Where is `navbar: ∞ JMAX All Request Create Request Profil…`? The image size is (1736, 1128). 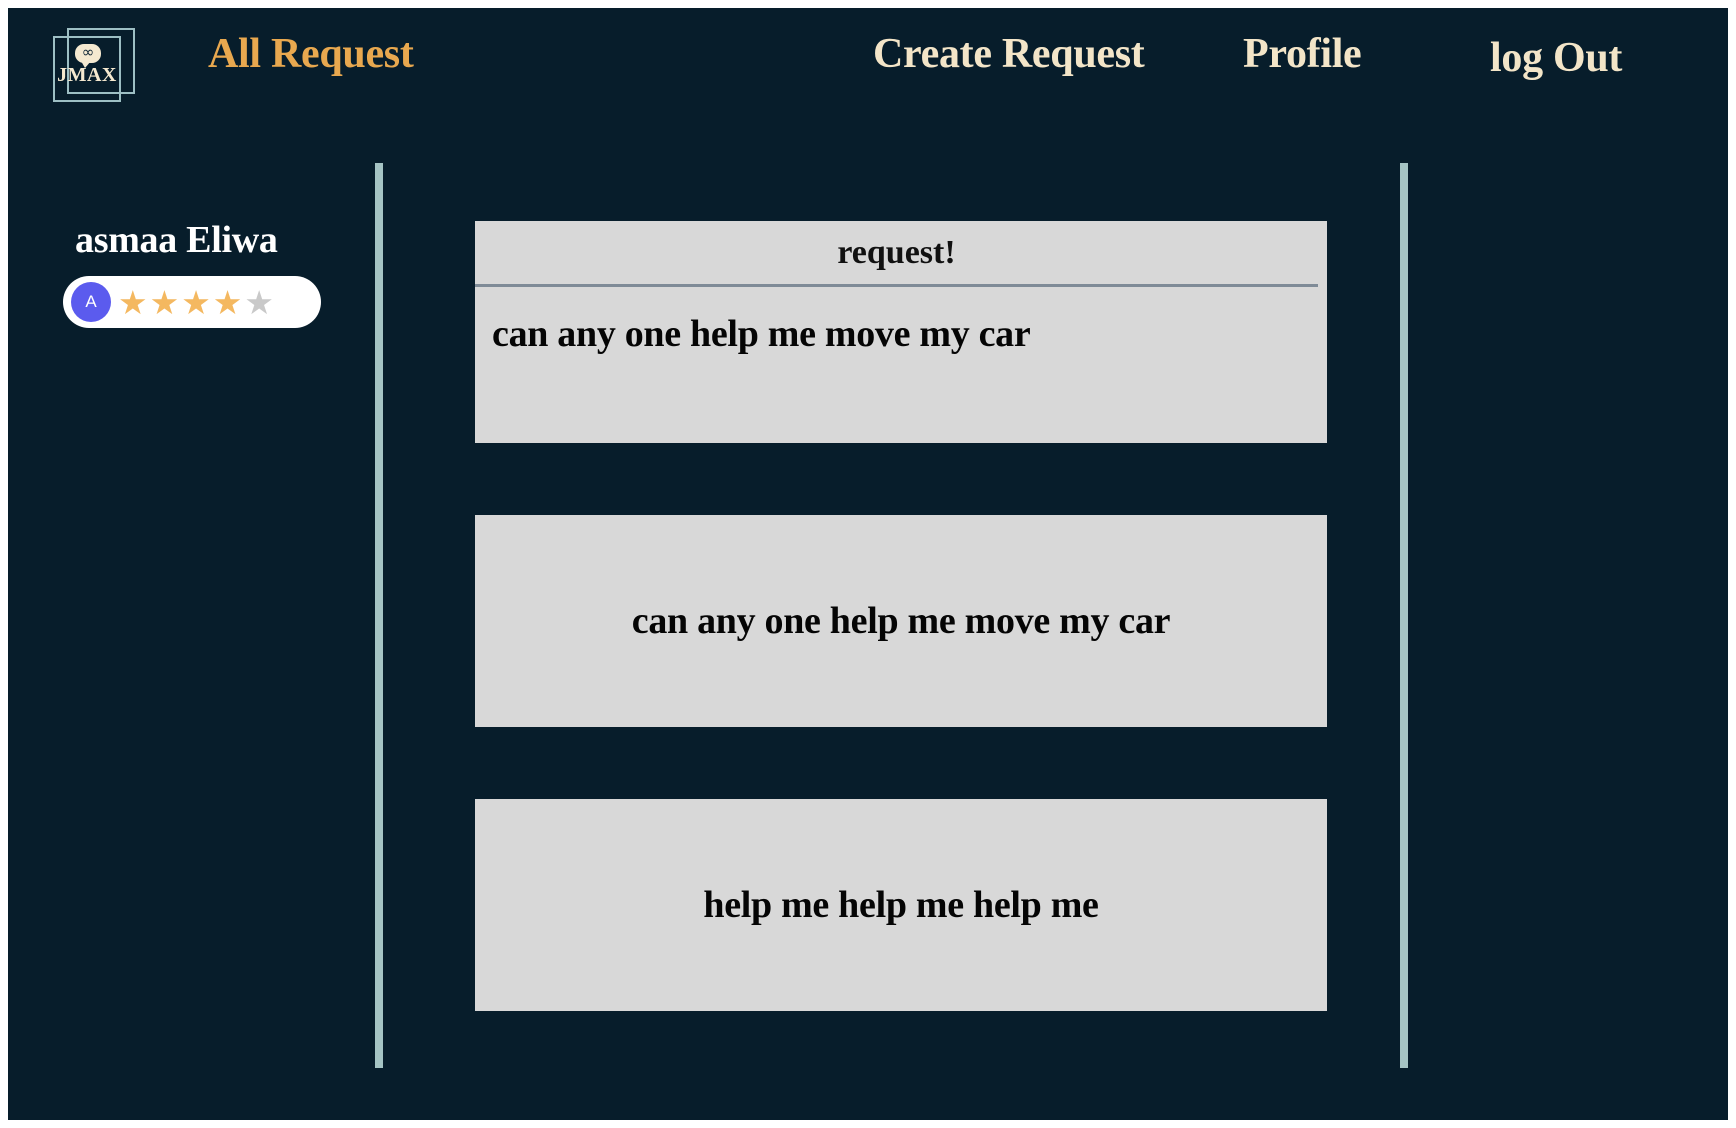
navbar: ∞ JMAX All Request Create Request Profil… is located at coordinates (868, 64).